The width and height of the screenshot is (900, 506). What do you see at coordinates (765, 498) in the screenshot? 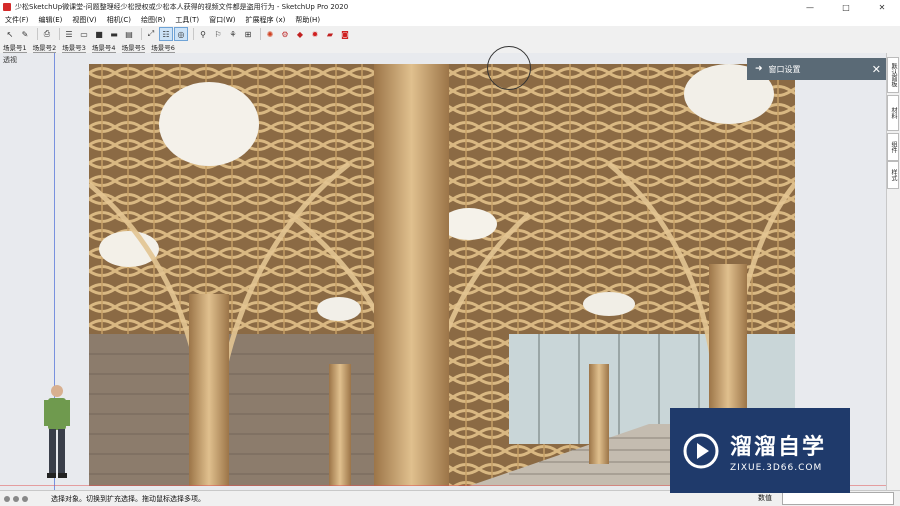
I see `measurements-label: 数值` at bounding box center [765, 498].